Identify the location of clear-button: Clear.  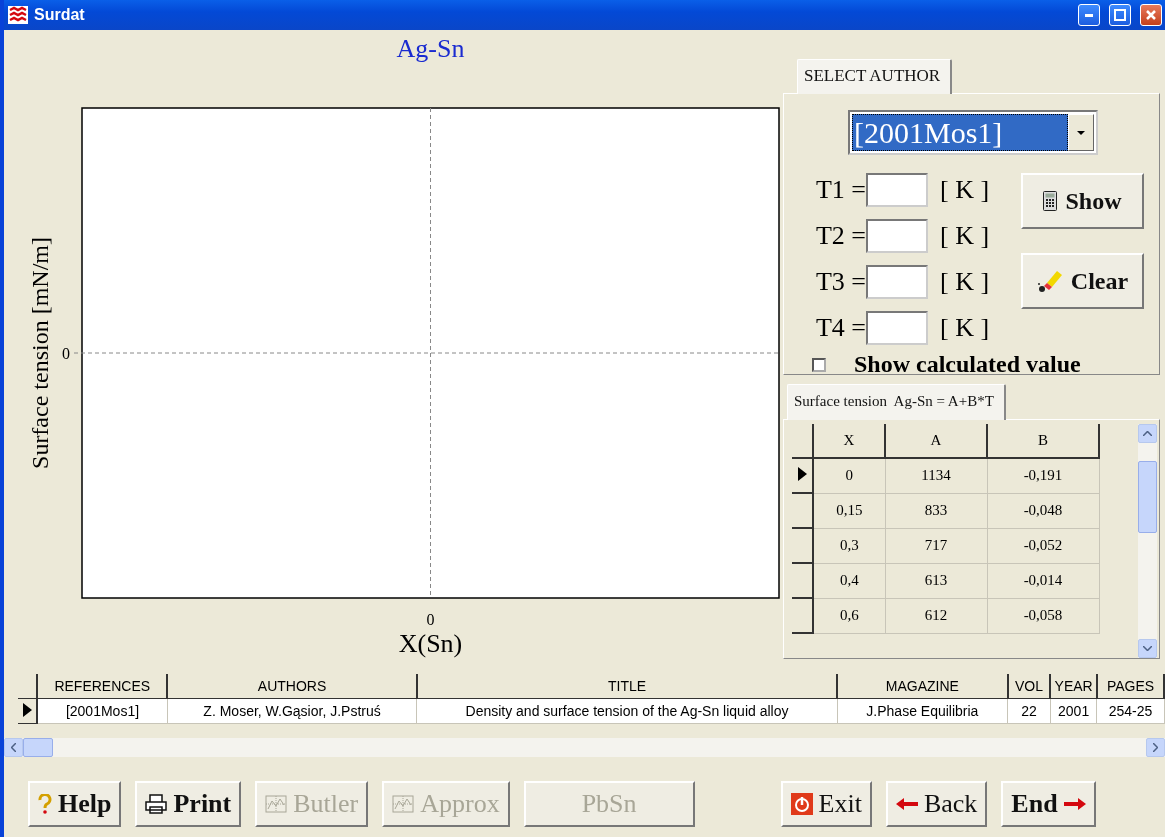
(1082, 281).